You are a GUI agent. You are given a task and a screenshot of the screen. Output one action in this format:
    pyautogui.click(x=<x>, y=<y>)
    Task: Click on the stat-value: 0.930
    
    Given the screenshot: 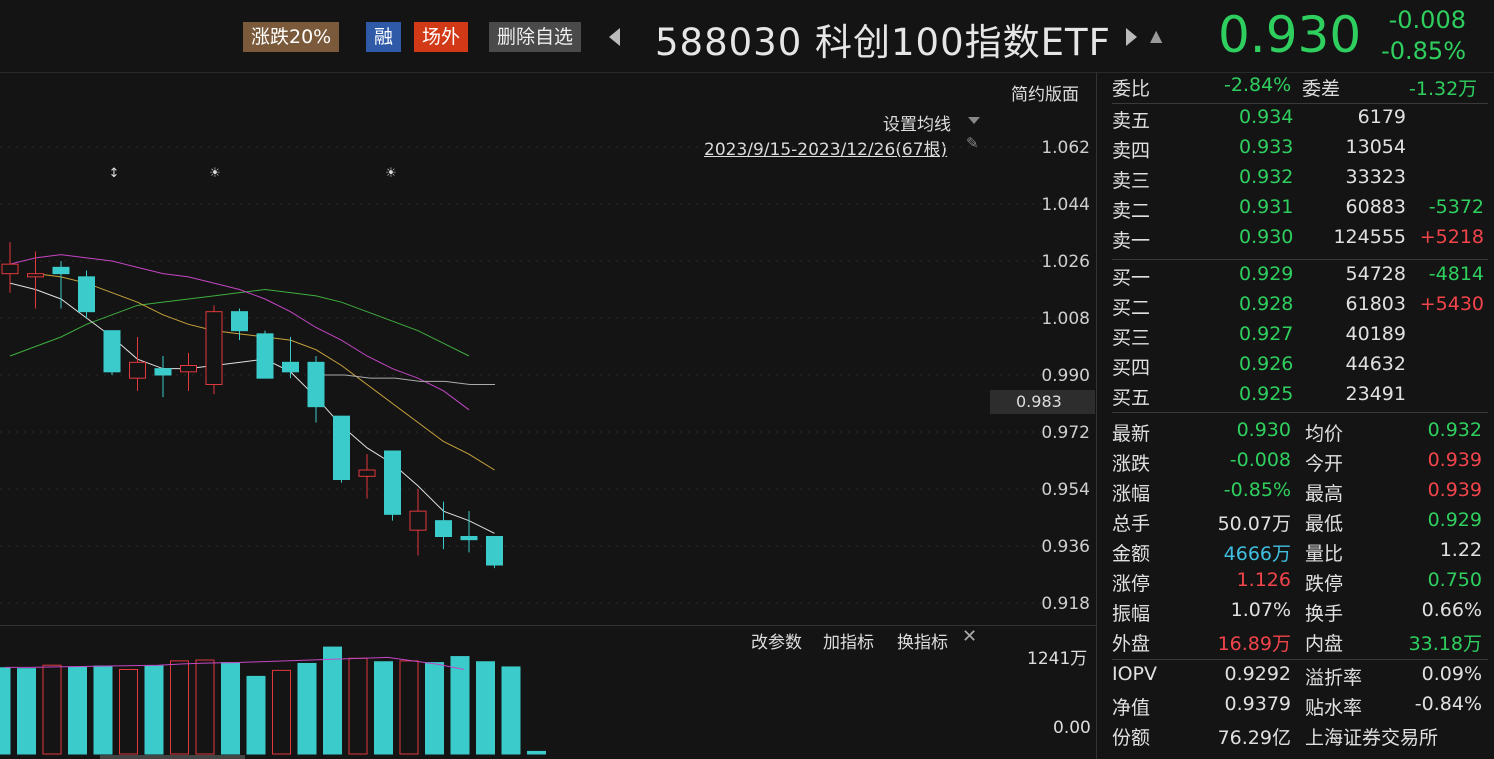 What is the action you would take?
    pyautogui.click(x=1263, y=430)
    